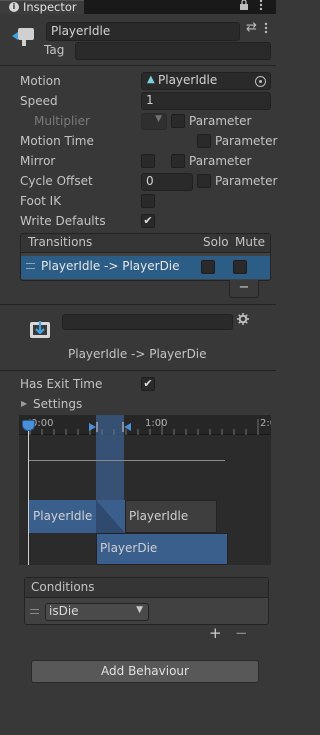  I want to click on playhead-marker-icon, so click(28, 425).